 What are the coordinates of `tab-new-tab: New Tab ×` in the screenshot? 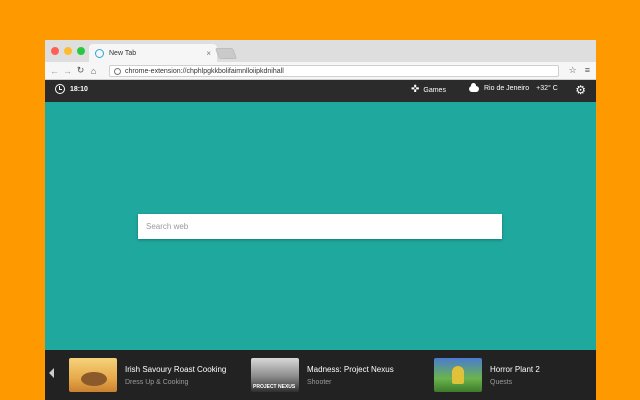 It's located at (153, 53).